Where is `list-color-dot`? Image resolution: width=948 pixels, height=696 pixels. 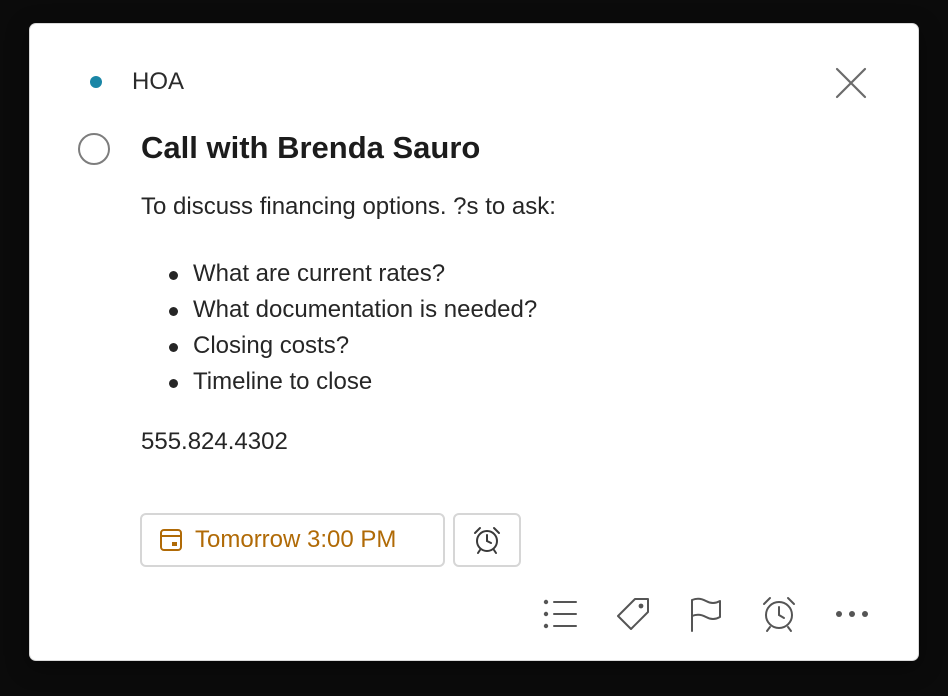
list-color-dot is located at coordinates (96, 82).